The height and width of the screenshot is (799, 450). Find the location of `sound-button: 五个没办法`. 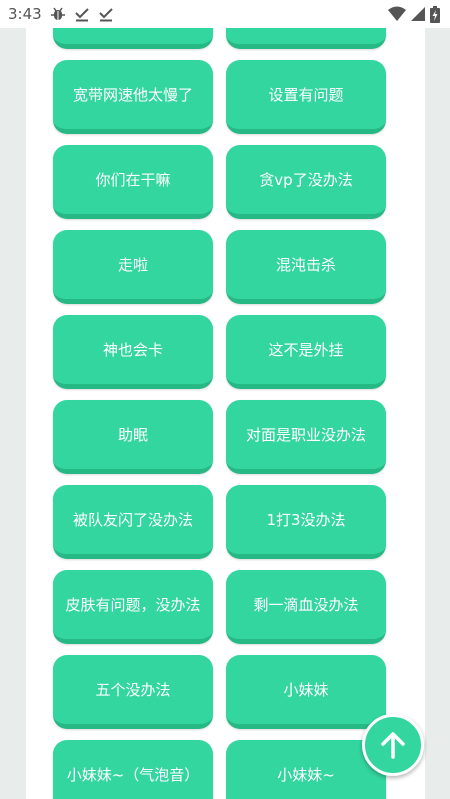

sound-button: 五个没办法 is located at coordinates (133, 692).